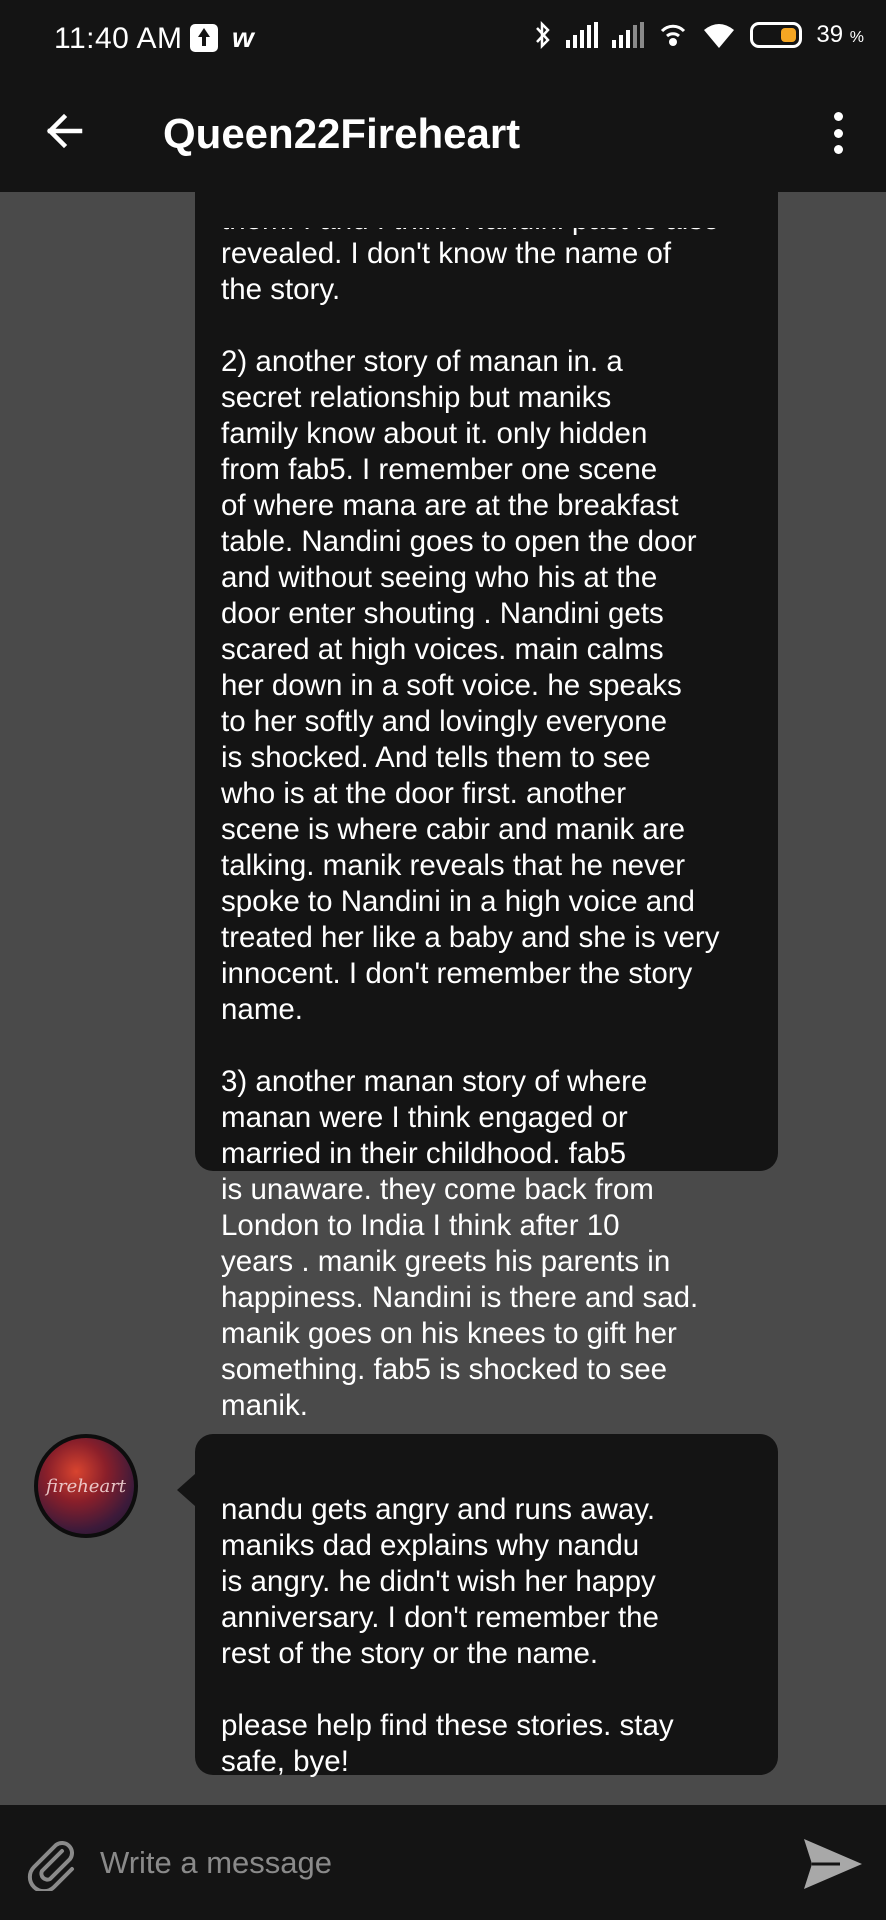 The width and height of the screenshot is (886, 1920). I want to click on avatar-logo-text: fireheart, so click(86, 1486).